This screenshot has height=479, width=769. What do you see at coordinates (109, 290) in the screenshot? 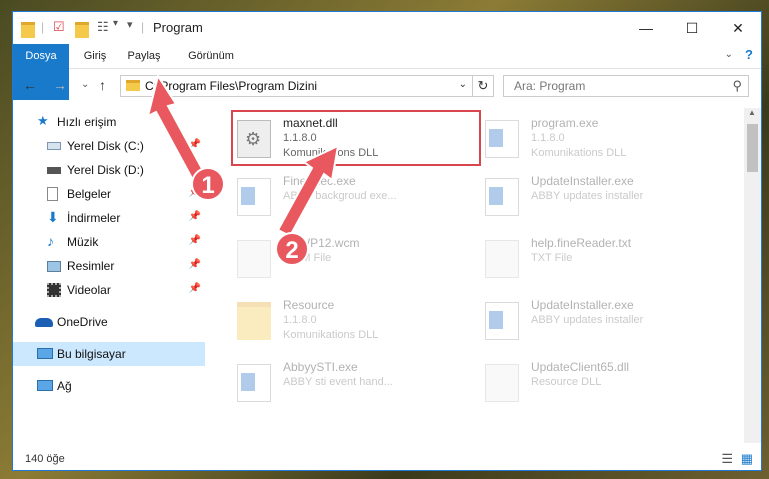
I see `sidebar-item-videos: Videolar 📌` at bounding box center [109, 290].